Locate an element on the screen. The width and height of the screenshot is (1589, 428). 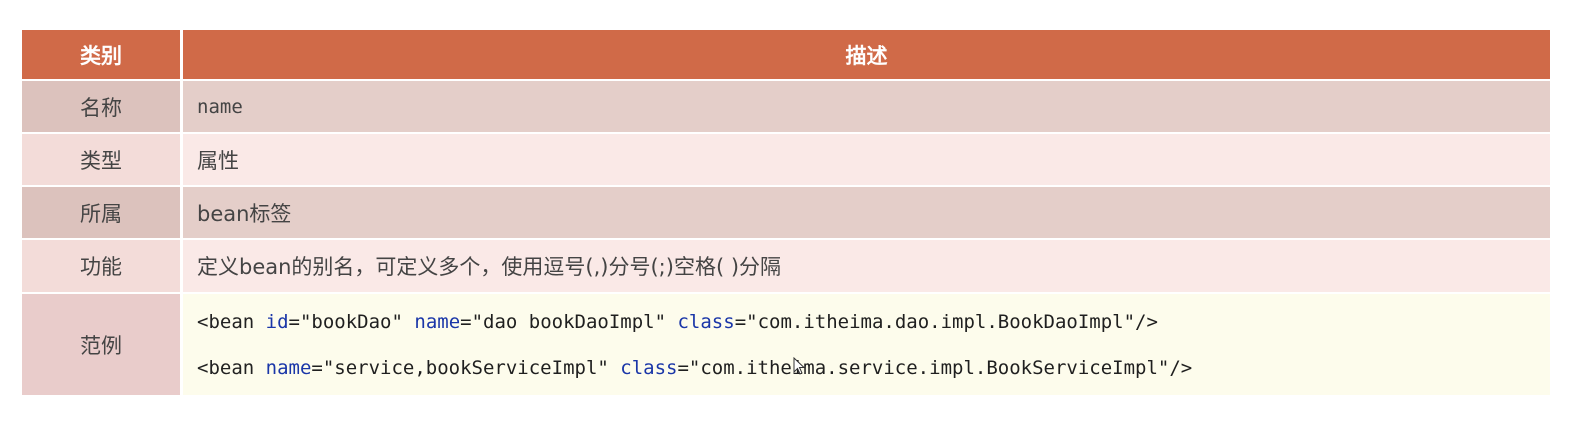
header-description: 描述 is located at coordinates (866, 55).